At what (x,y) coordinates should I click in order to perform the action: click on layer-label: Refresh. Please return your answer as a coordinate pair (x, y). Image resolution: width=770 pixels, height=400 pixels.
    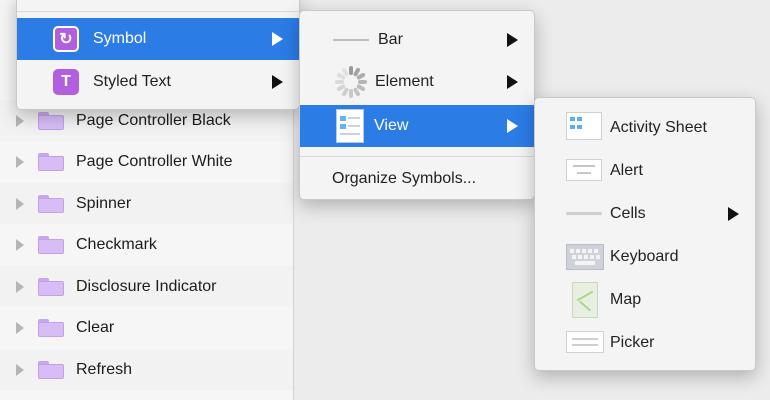
    Looking at the image, I should click on (104, 369).